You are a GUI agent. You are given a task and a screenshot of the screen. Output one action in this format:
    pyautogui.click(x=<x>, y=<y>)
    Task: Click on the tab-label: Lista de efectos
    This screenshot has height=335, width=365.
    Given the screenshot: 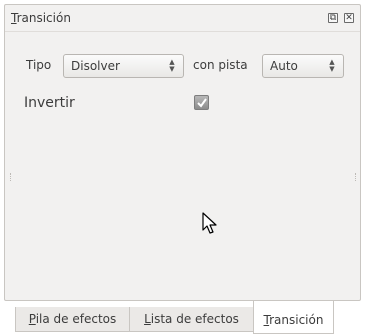 What is the action you would take?
    pyautogui.click(x=191, y=319)
    